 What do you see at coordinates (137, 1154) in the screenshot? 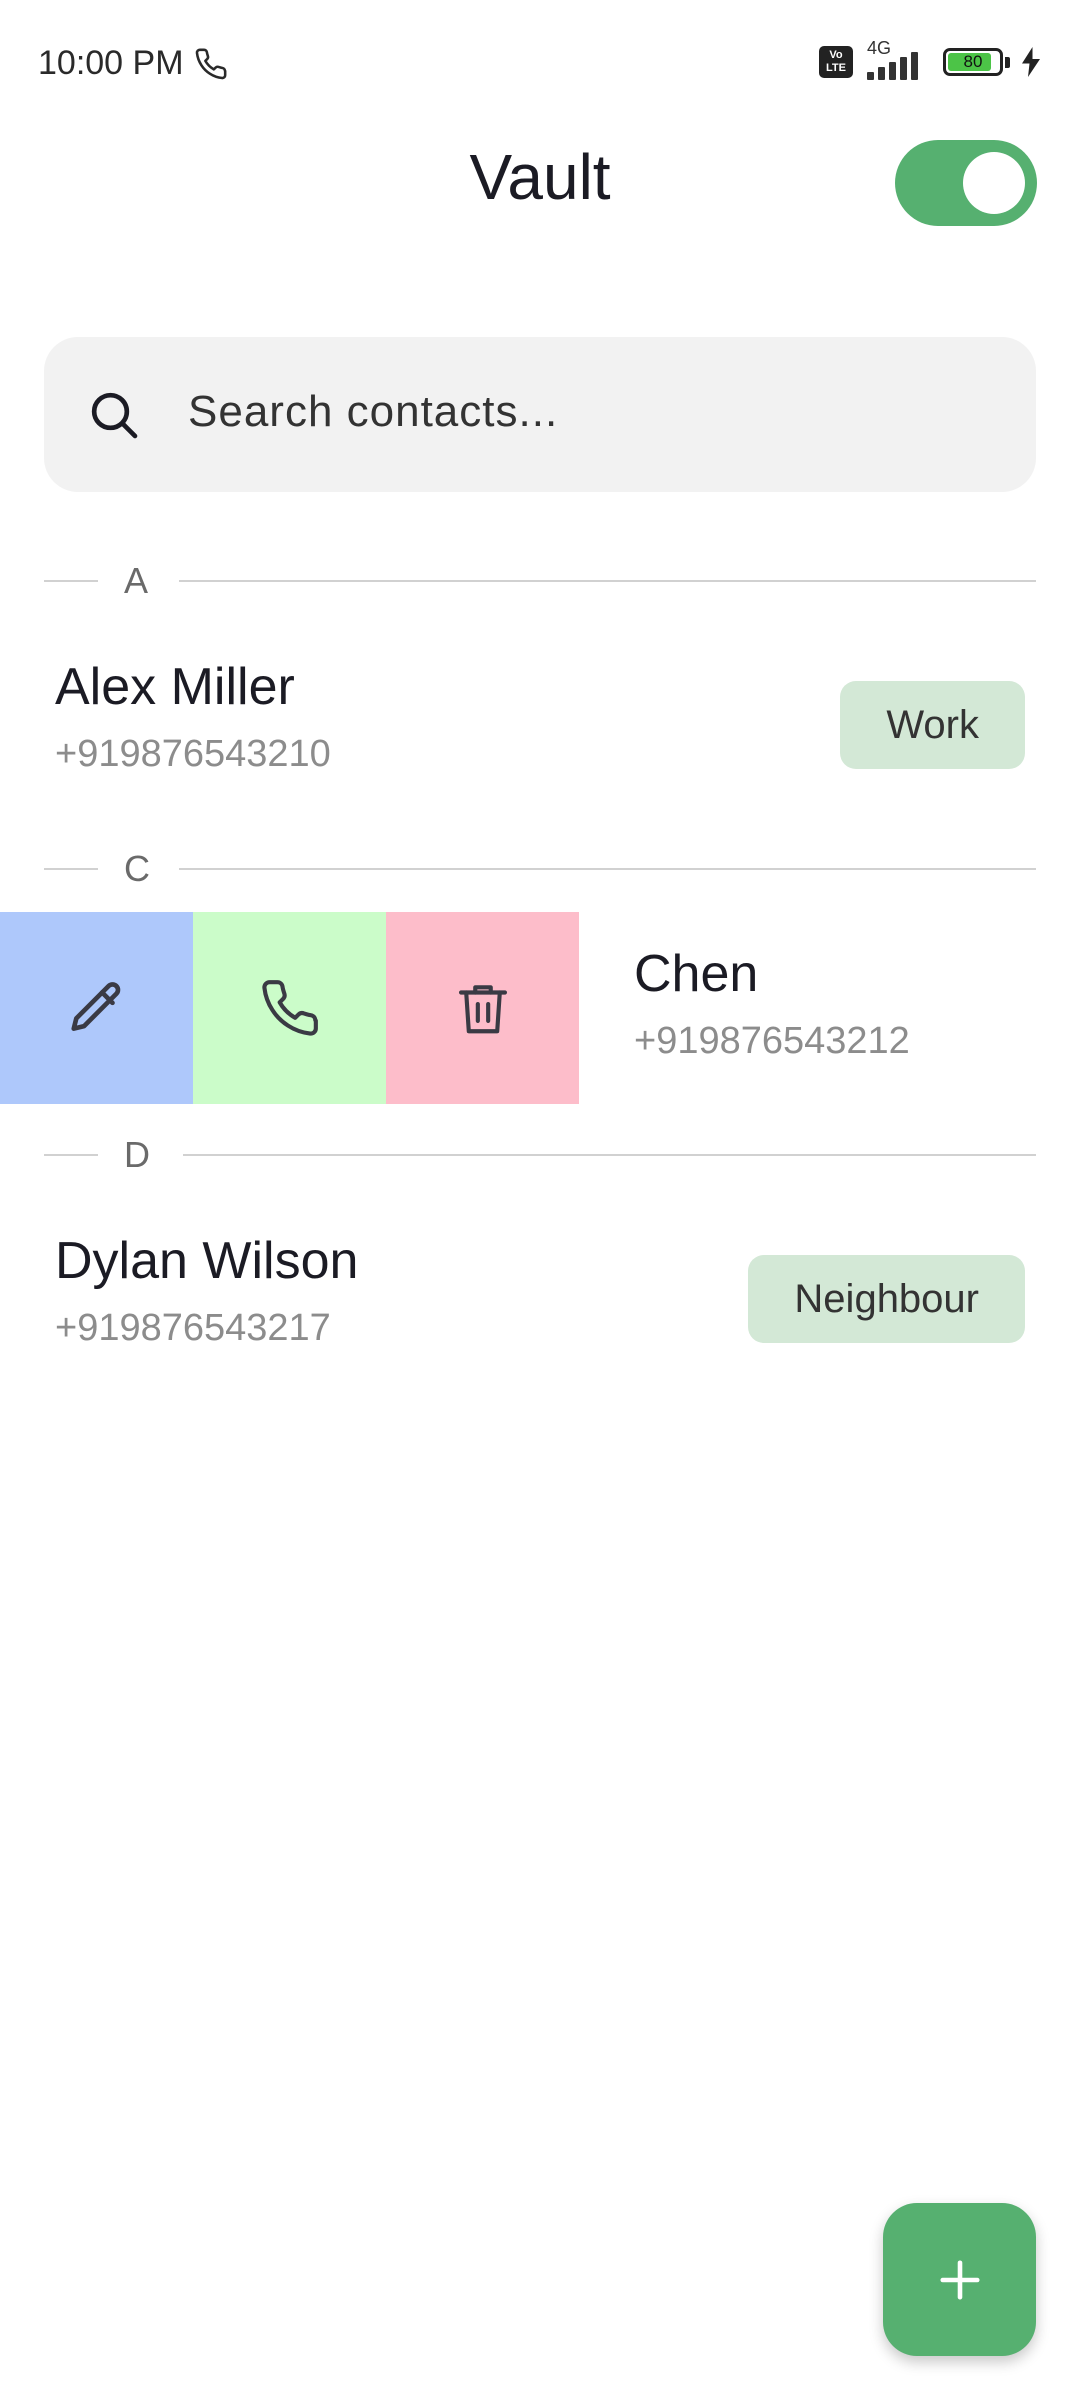
I see `section-letter: D` at bounding box center [137, 1154].